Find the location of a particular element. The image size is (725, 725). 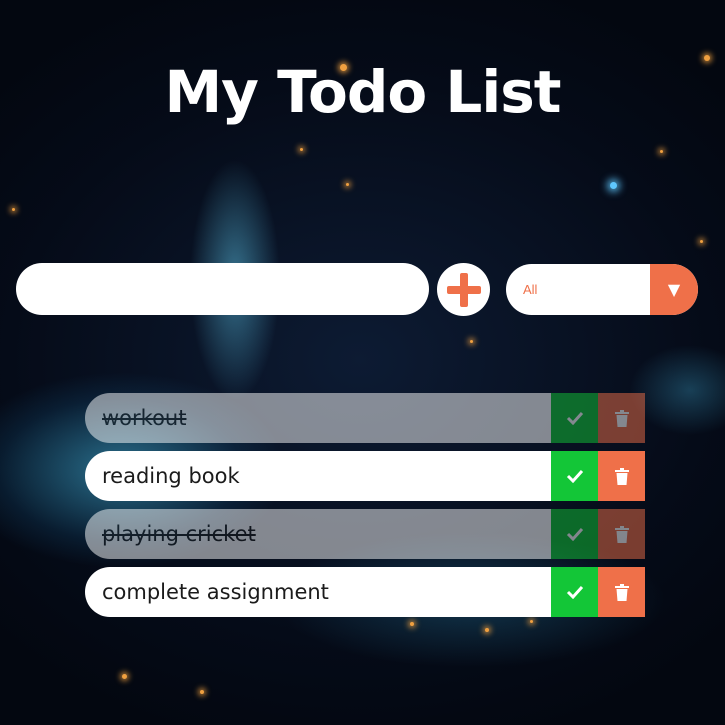

todo-text: playing cricket is located at coordinates (179, 534).